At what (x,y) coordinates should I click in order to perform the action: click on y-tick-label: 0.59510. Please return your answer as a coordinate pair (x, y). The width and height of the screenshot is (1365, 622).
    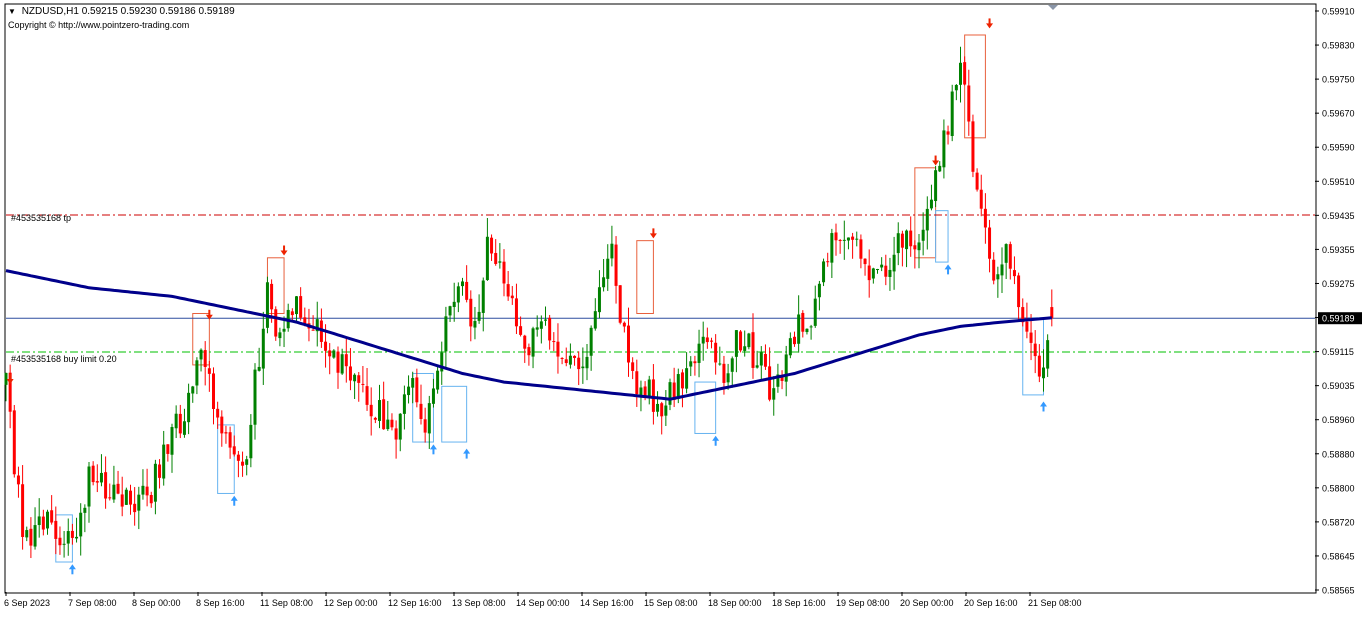
    Looking at the image, I should click on (1338, 182).